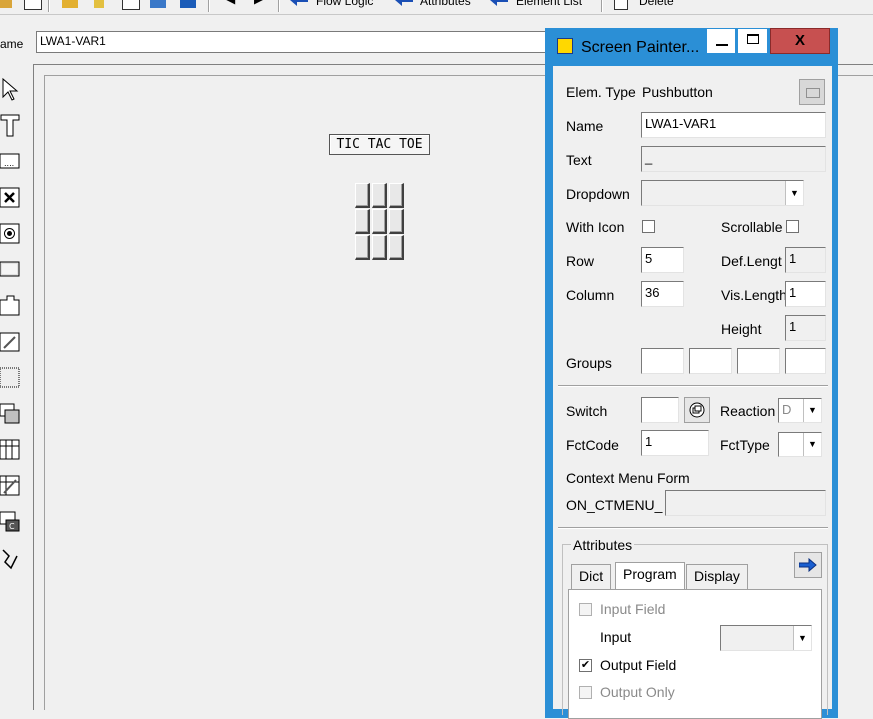 This screenshot has height=719, width=873. I want to click on vis-length-label: Vis.Length, so click(754, 295).